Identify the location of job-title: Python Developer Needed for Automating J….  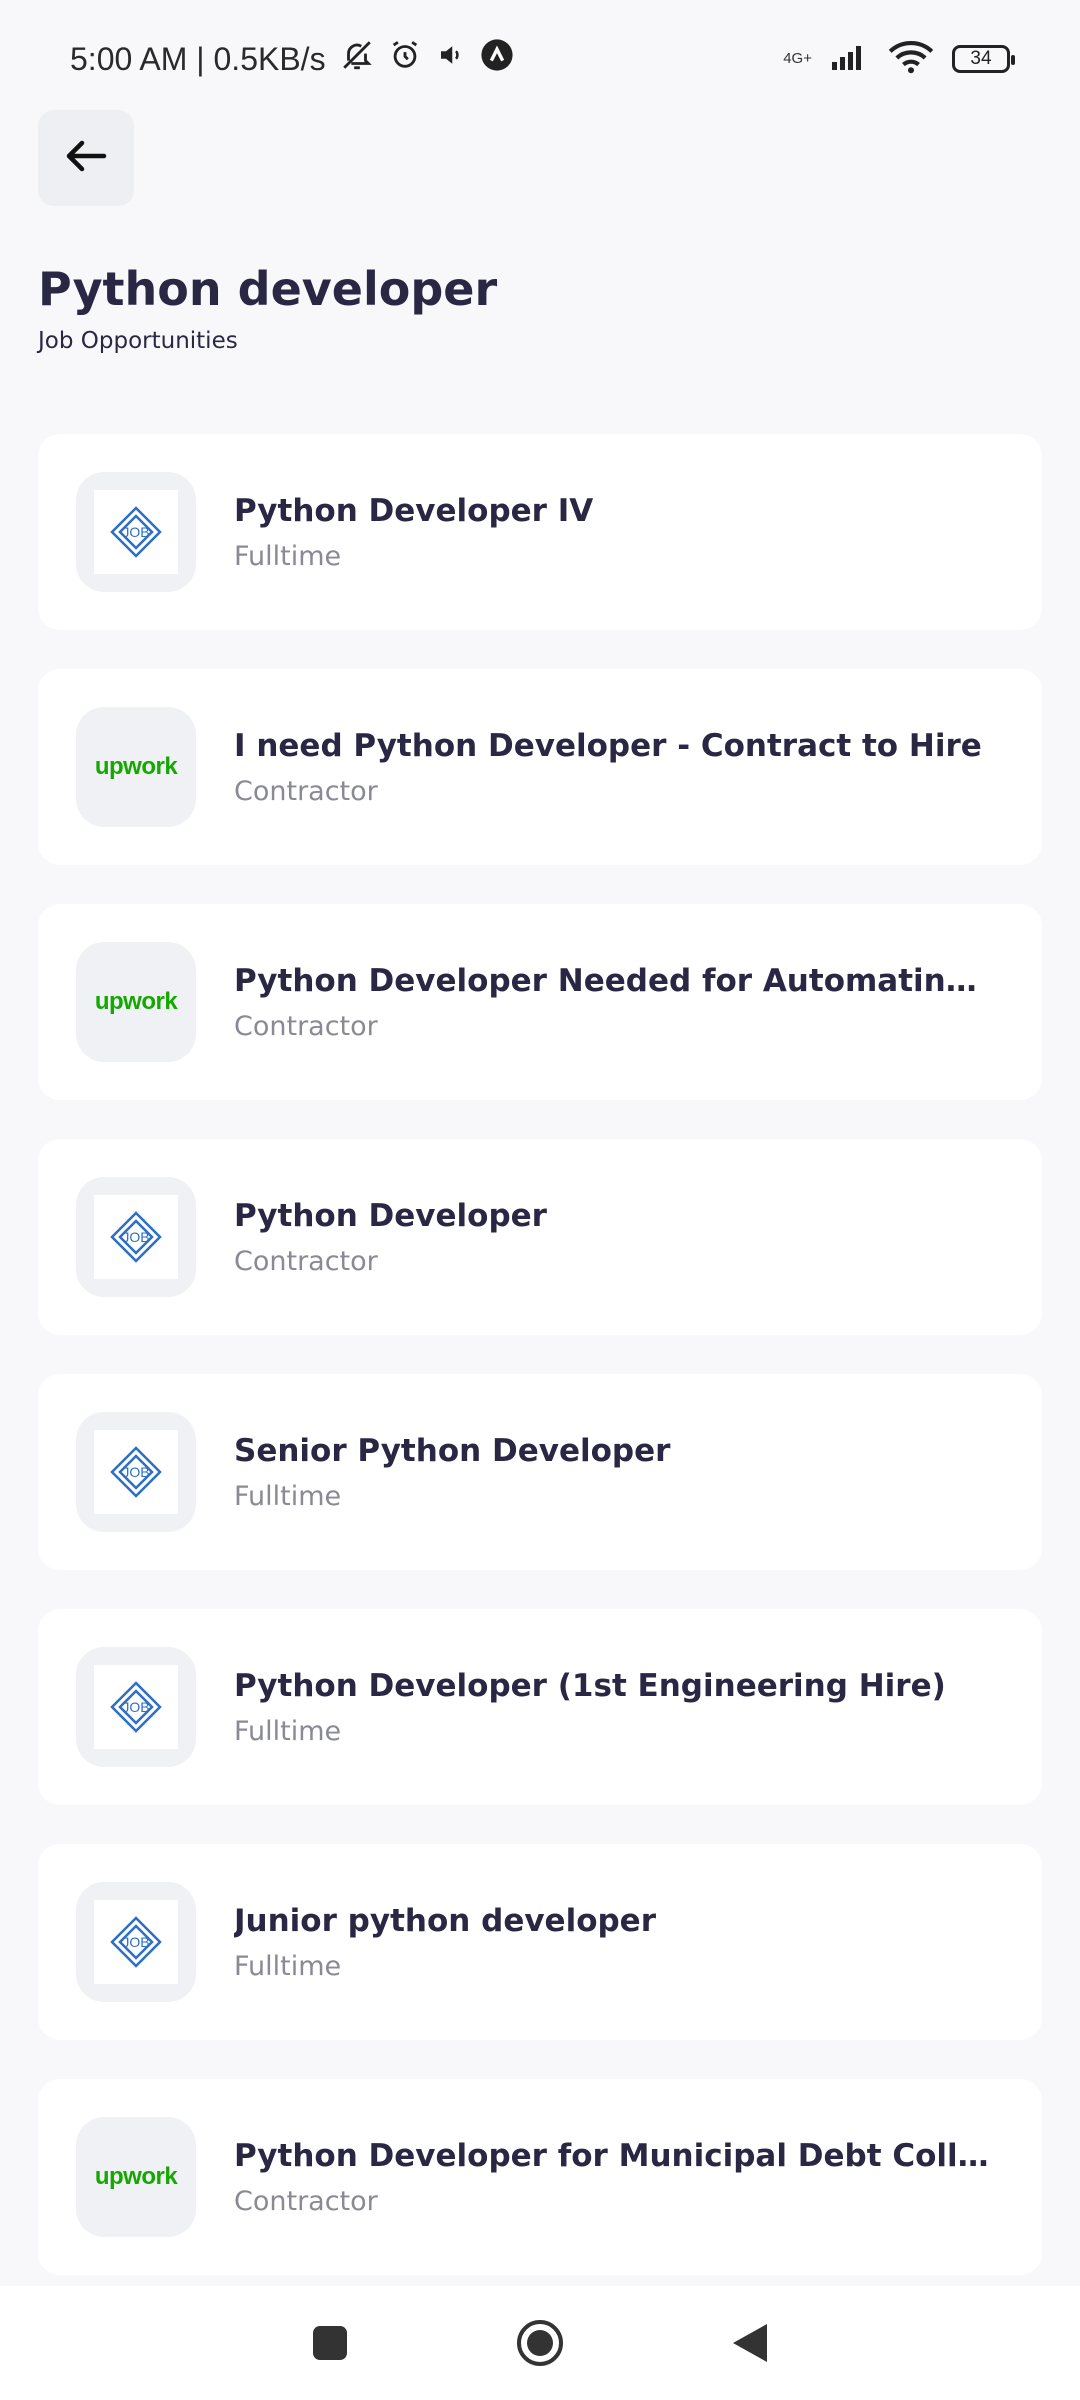
(614, 980).